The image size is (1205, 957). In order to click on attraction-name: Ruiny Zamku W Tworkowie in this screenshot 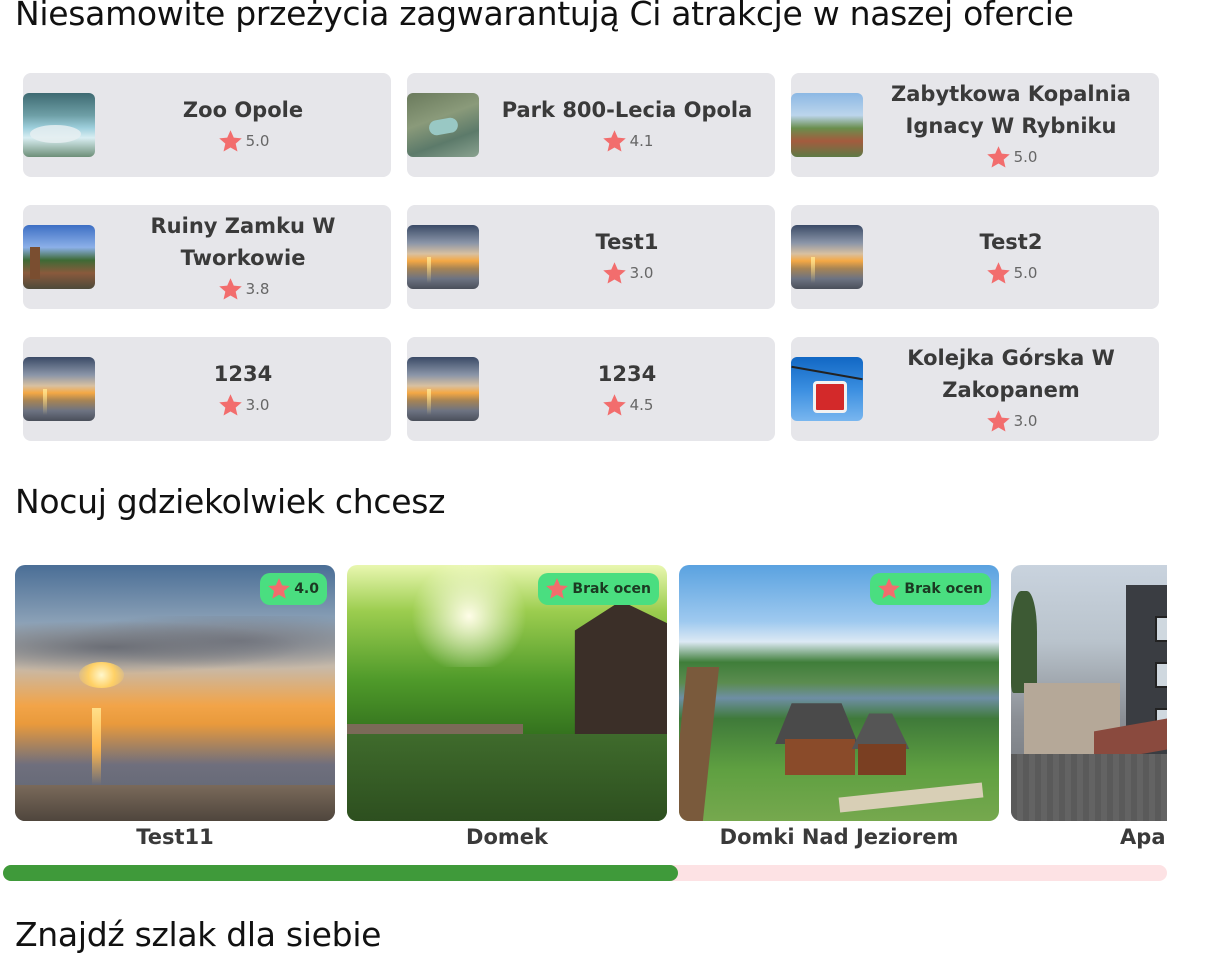, I will do `click(243, 242)`.